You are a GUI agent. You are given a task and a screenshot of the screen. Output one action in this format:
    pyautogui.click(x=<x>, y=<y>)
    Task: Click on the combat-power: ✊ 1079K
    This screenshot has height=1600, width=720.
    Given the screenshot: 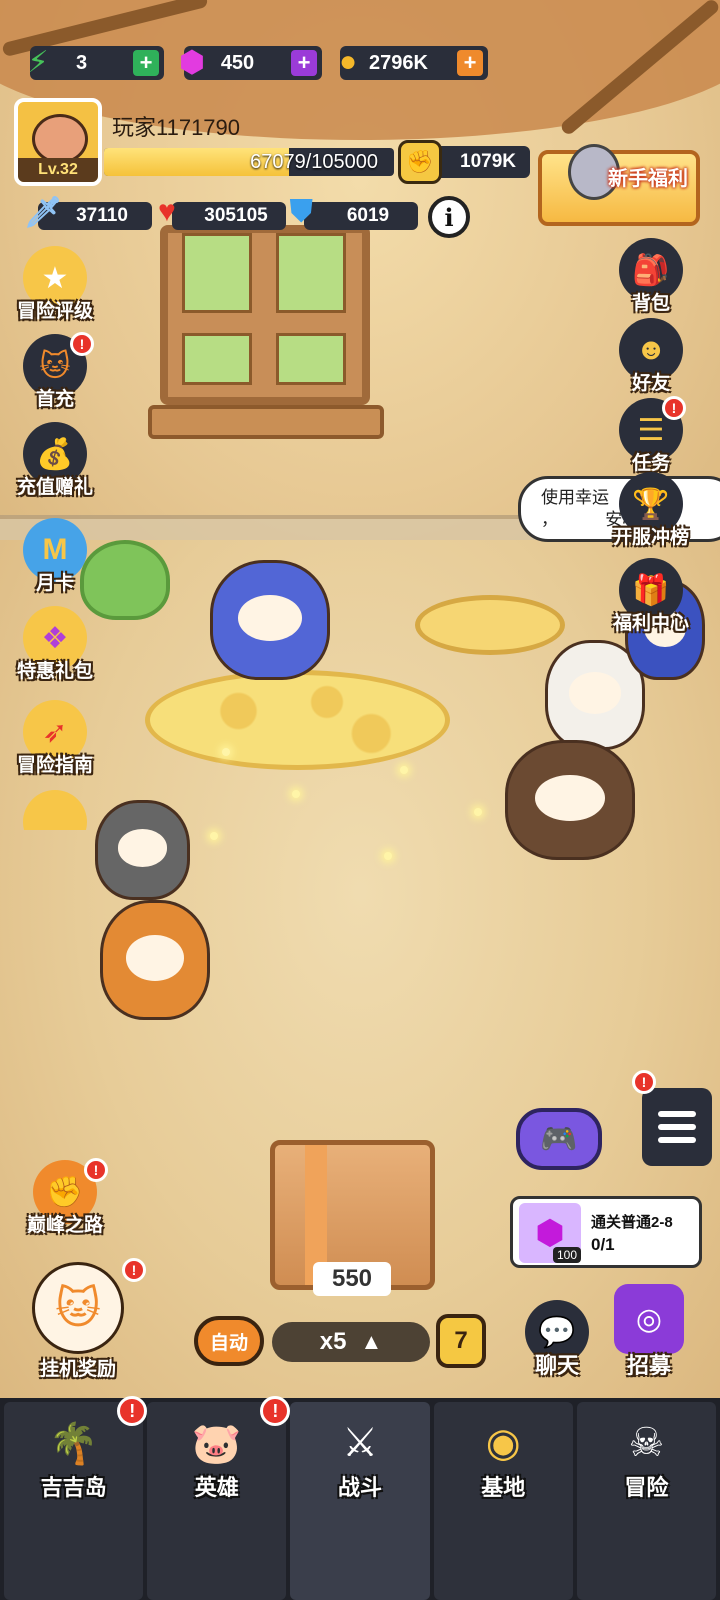 What is the action you would take?
    pyautogui.click(x=464, y=162)
    